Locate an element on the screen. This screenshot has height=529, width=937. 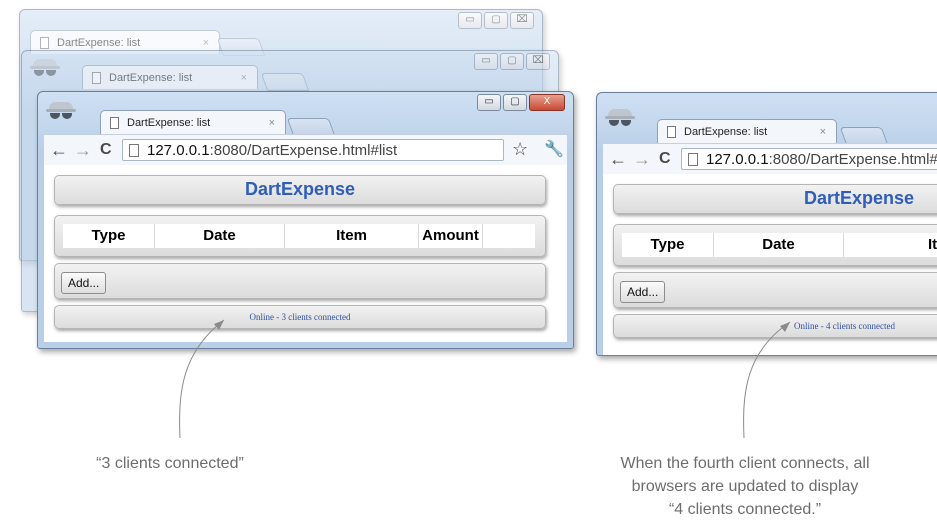
annotation-right-line-1: When the fourth client connects, all is located at coordinates (745, 463).